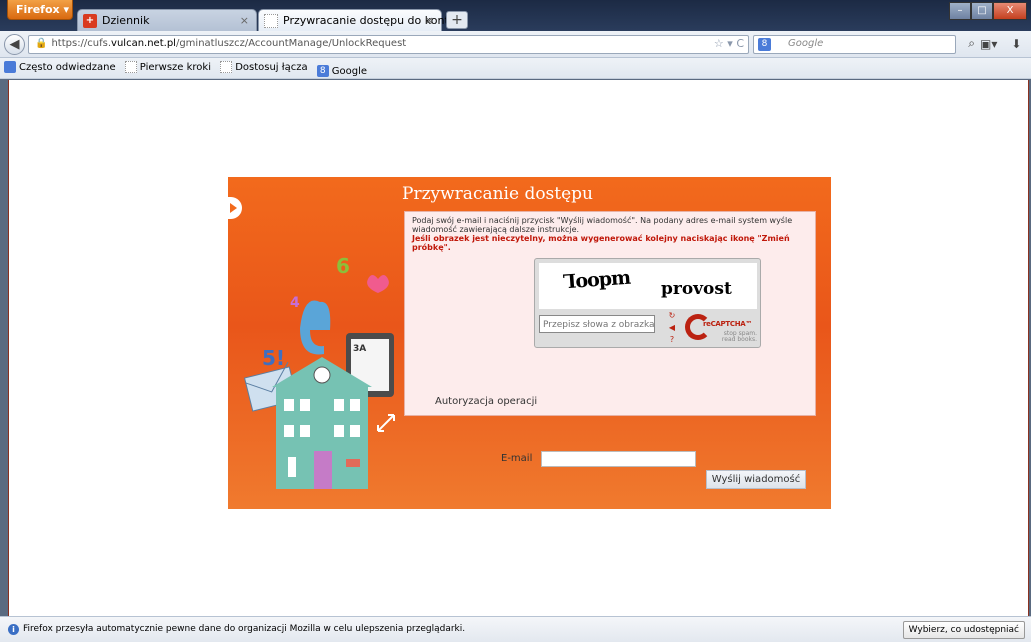 The height and width of the screenshot is (642, 1031). Describe the element at coordinates (719, 43) in the screenshot. I see `star-icon: ☆` at that location.